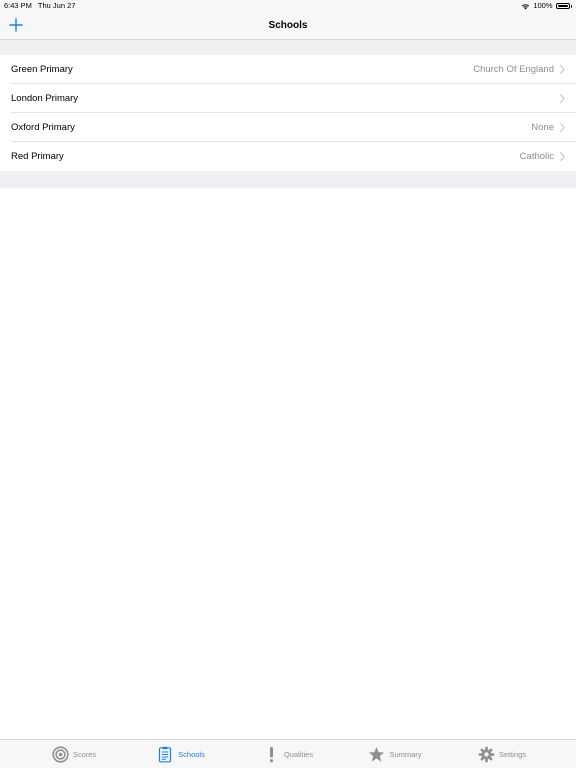 This screenshot has width=576, height=768. I want to click on school-name: Green Primary, so click(42, 69).